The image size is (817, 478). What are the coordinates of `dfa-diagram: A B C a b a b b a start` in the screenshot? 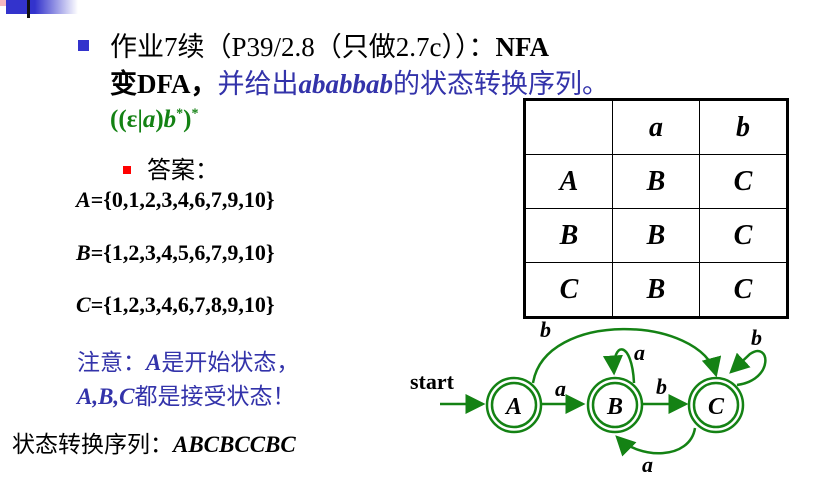 It's located at (588, 397).